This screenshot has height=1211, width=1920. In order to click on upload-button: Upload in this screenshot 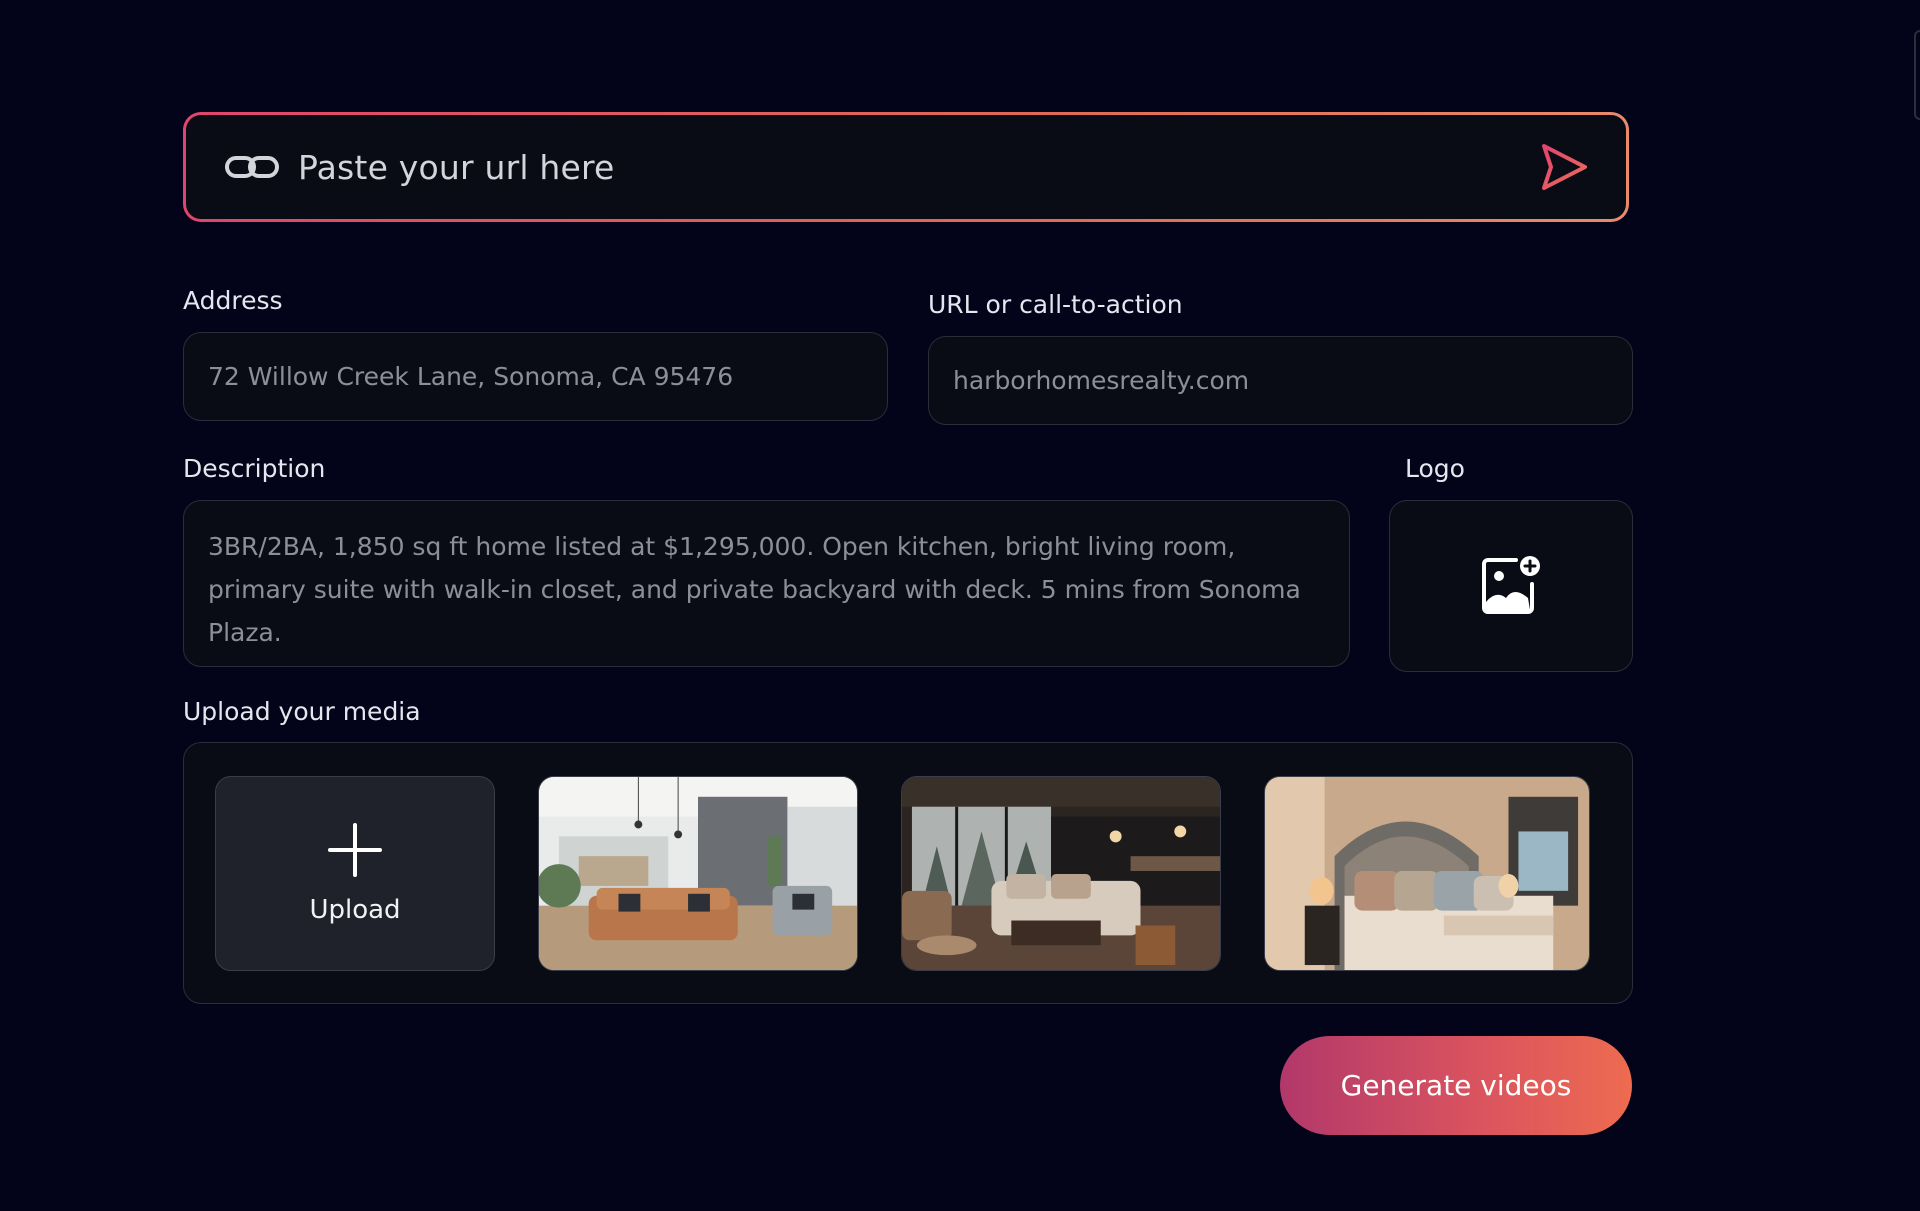, I will do `click(355, 873)`.